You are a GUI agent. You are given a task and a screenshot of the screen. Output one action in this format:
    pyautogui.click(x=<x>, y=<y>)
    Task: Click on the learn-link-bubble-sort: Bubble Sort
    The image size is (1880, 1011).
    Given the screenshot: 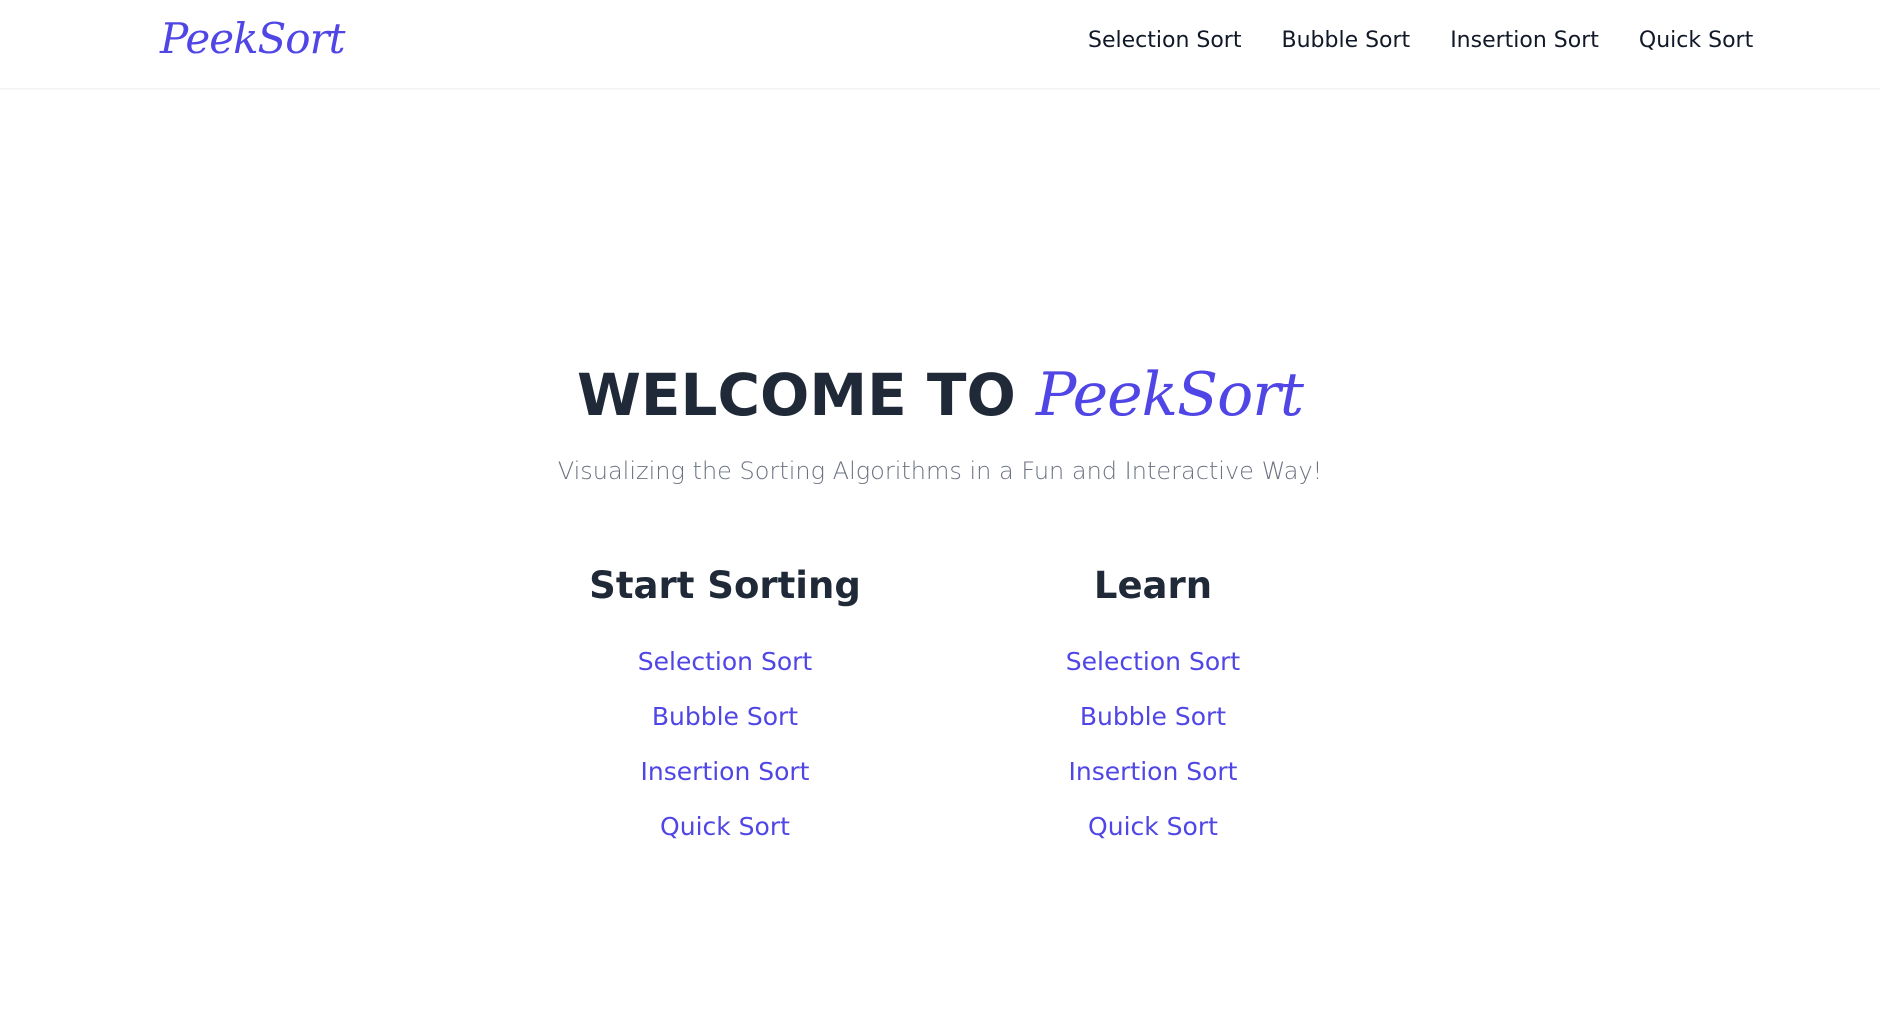 What is the action you would take?
    pyautogui.click(x=1153, y=716)
    